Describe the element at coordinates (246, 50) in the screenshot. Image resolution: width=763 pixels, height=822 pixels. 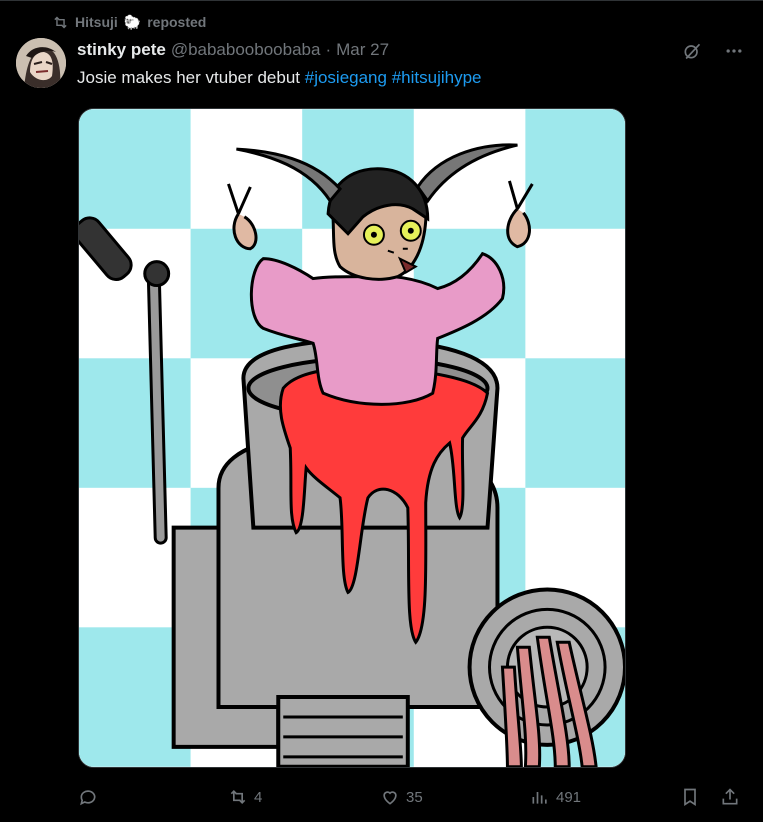
I see `author-handle: @bababooboobaba` at that location.